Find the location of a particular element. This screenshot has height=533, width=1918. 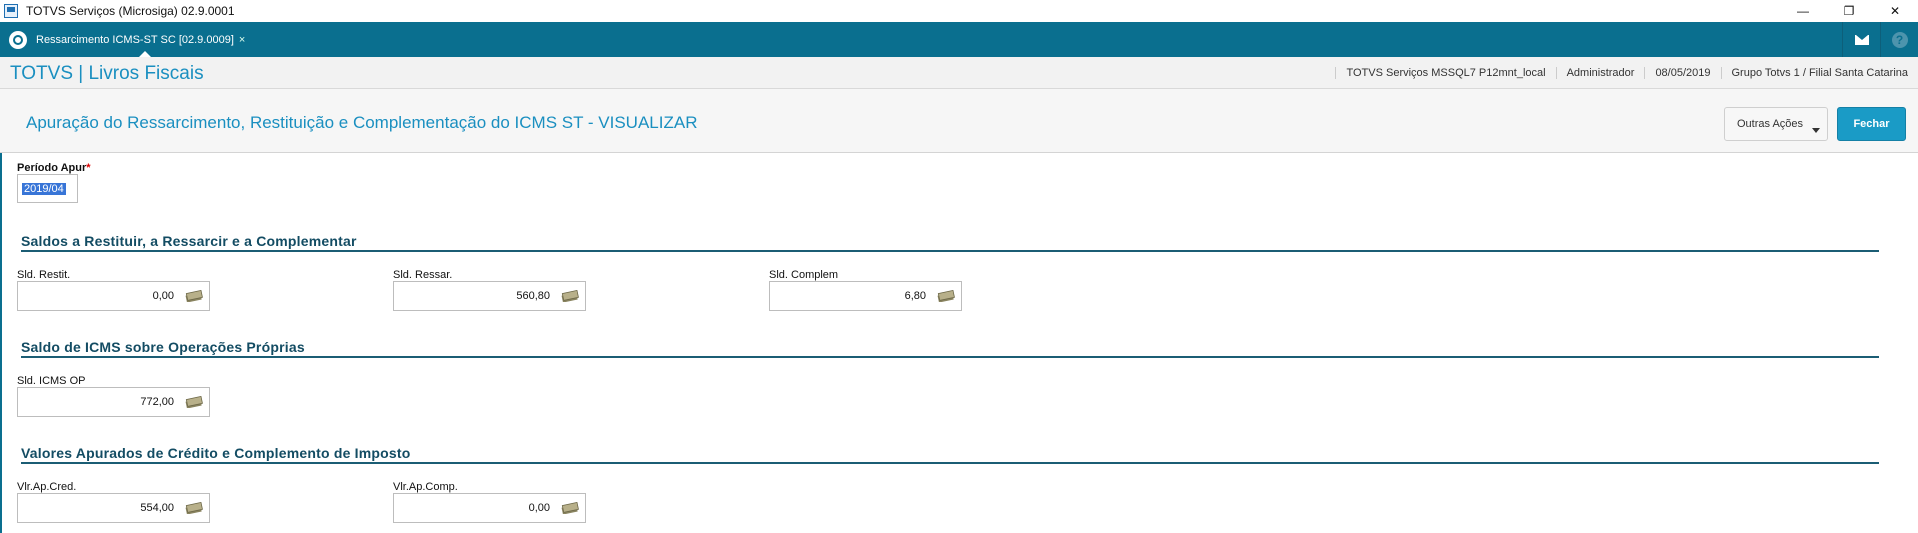

vlr-ap-comp-label: Vlr.Ap.Comp. is located at coordinates (425, 487).